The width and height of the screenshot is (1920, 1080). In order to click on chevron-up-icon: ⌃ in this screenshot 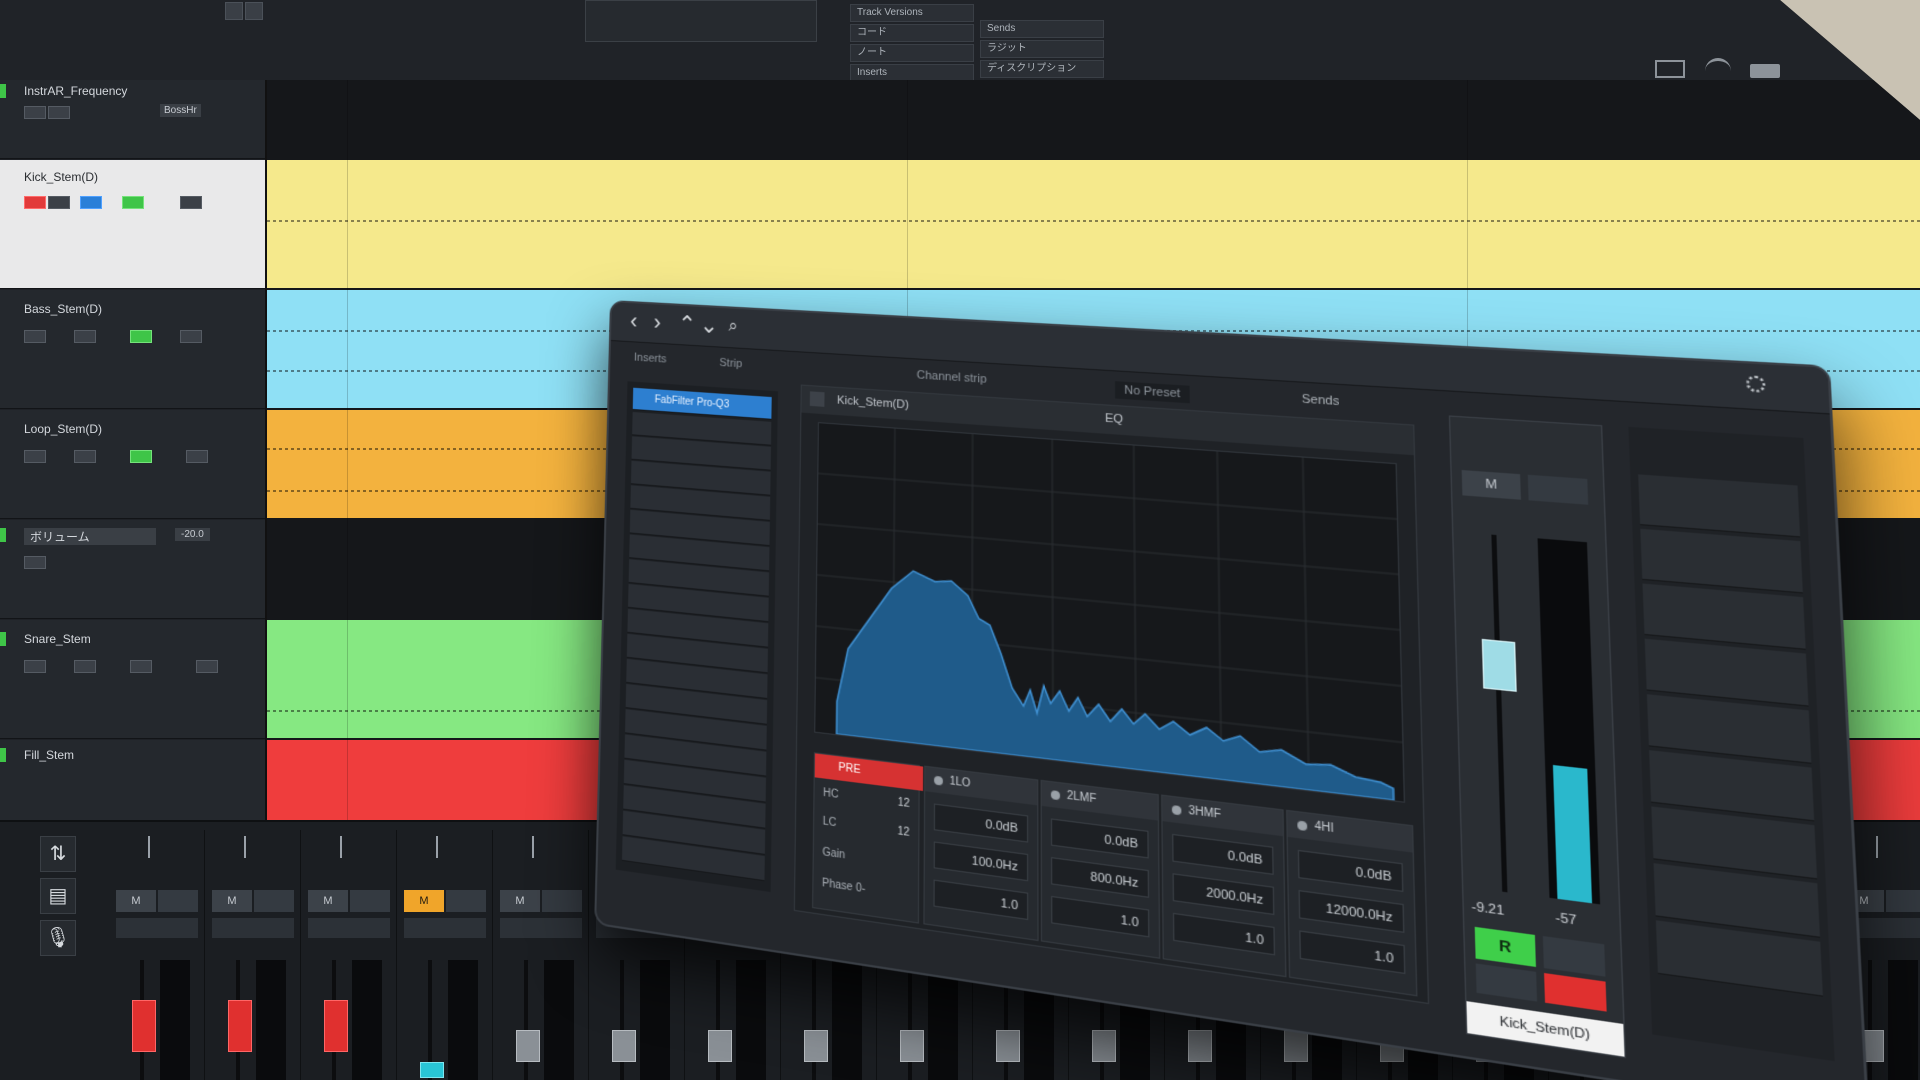, I will do `click(687, 324)`.